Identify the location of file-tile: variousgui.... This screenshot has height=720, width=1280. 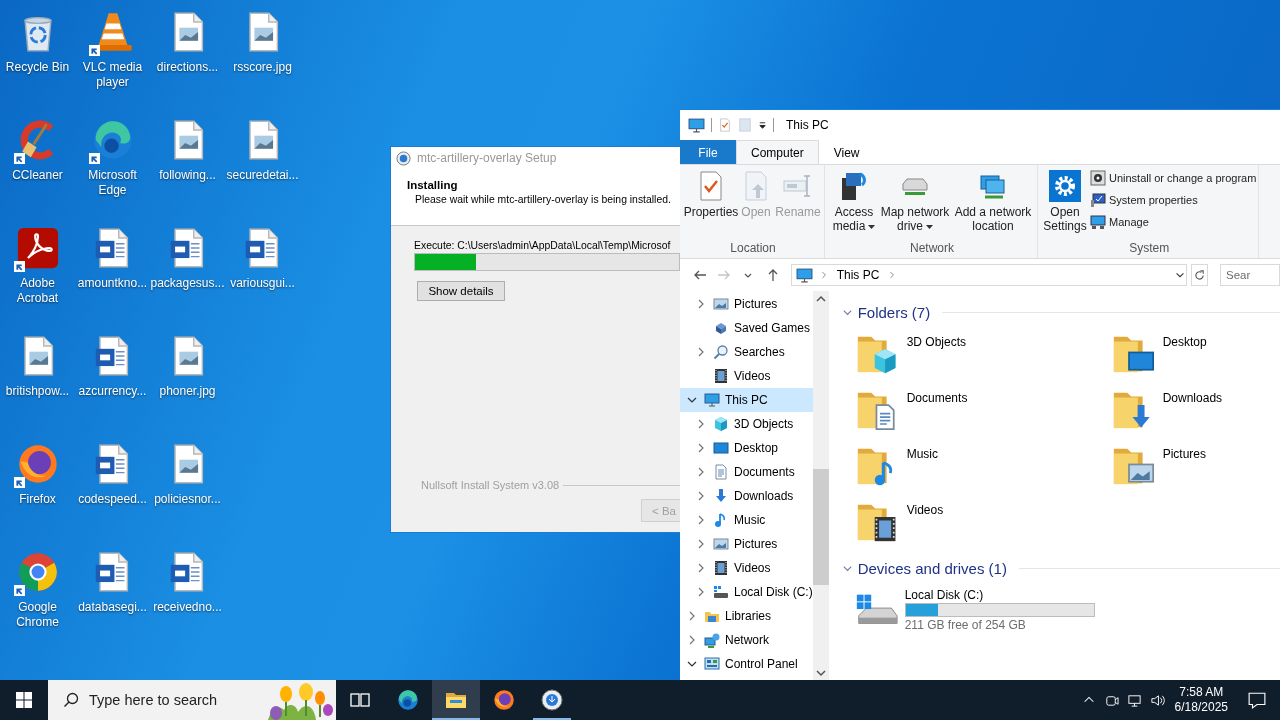
(262, 276).